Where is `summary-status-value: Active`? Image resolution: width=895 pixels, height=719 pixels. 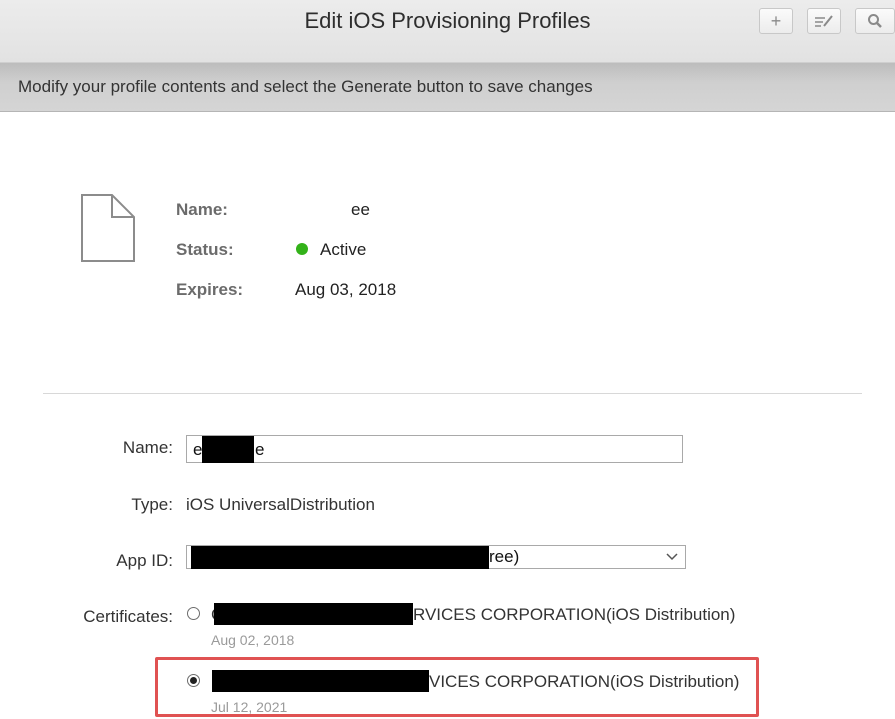 summary-status-value: Active is located at coordinates (343, 249).